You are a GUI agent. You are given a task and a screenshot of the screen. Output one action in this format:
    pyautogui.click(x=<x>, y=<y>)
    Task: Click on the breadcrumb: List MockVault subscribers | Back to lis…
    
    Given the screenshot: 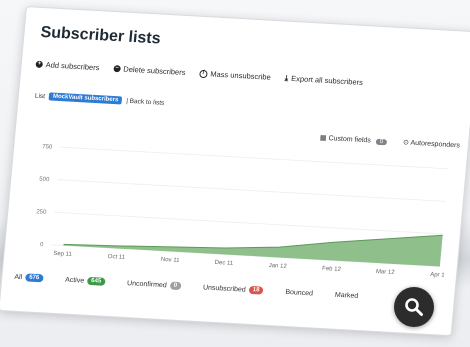 What is the action you would take?
    pyautogui.click(x=100, y=99)
    